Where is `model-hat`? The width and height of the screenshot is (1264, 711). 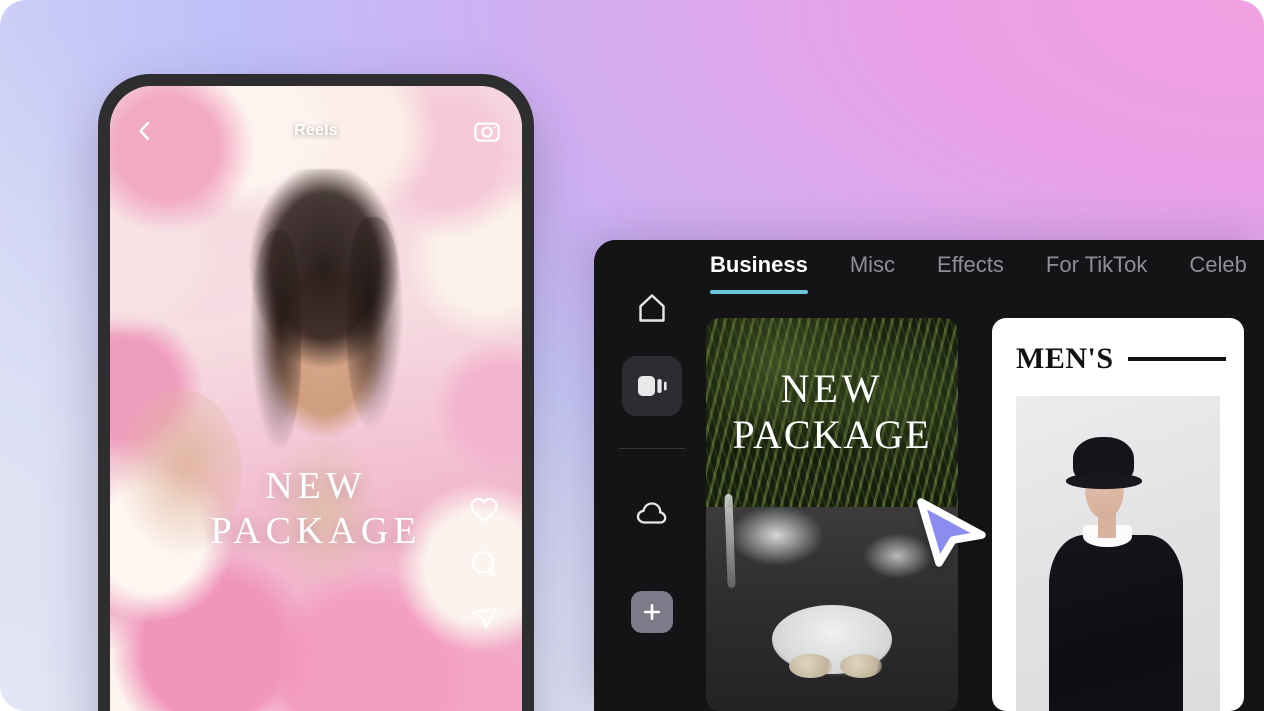
model-hat is located at coordinates (1103, 463).